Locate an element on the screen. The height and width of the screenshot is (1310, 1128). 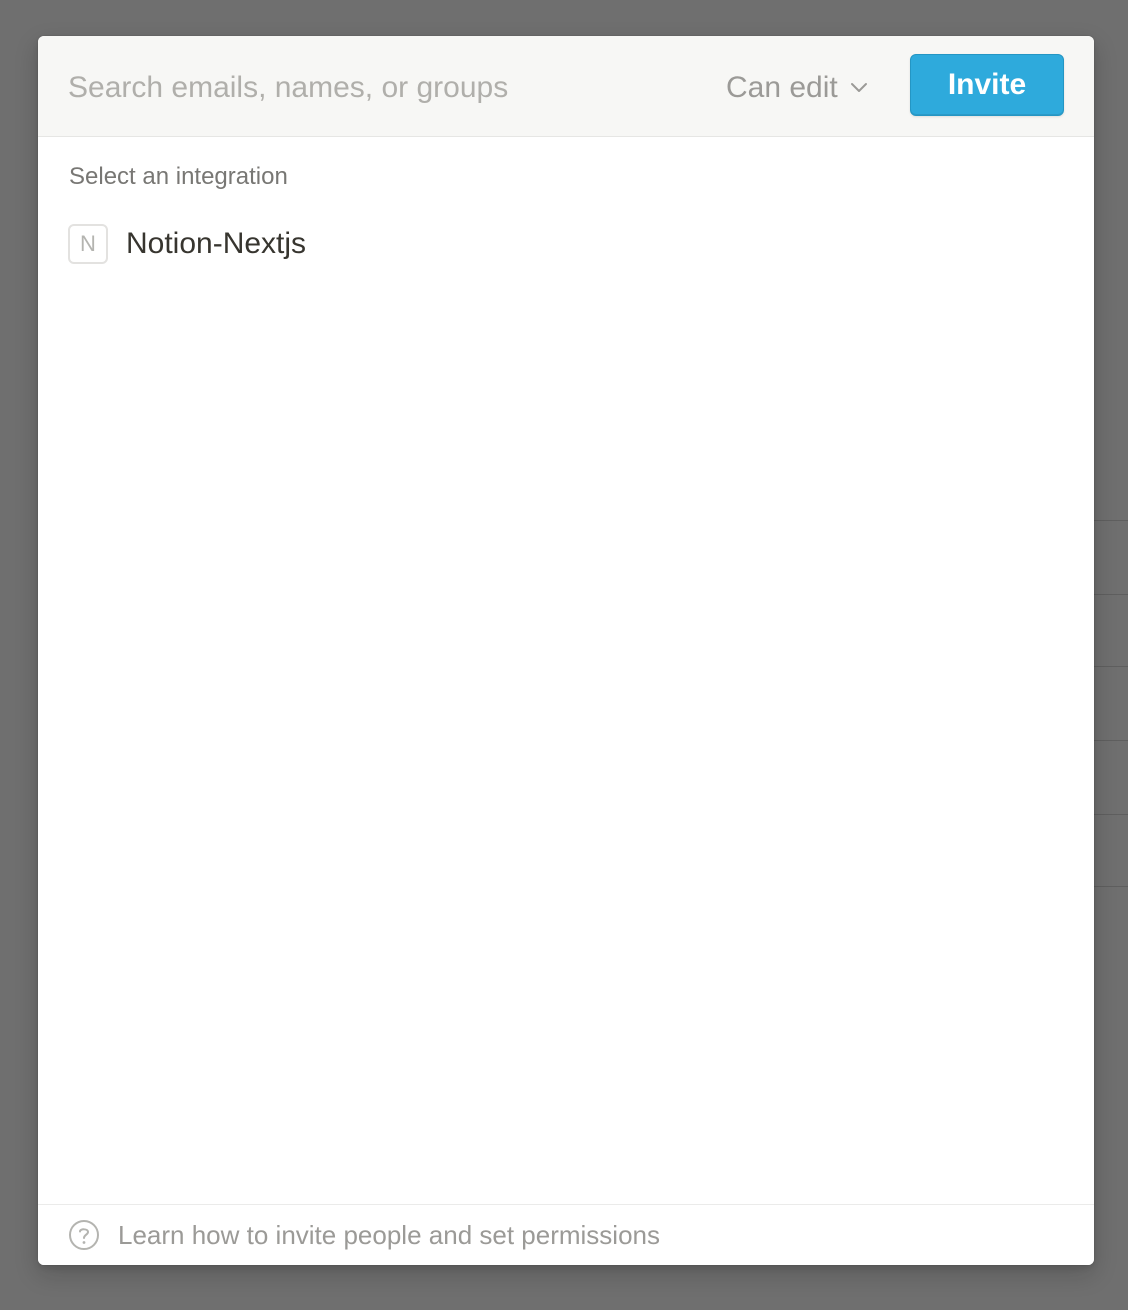
section-label: Select an integration is located at coordinates (178, 176).